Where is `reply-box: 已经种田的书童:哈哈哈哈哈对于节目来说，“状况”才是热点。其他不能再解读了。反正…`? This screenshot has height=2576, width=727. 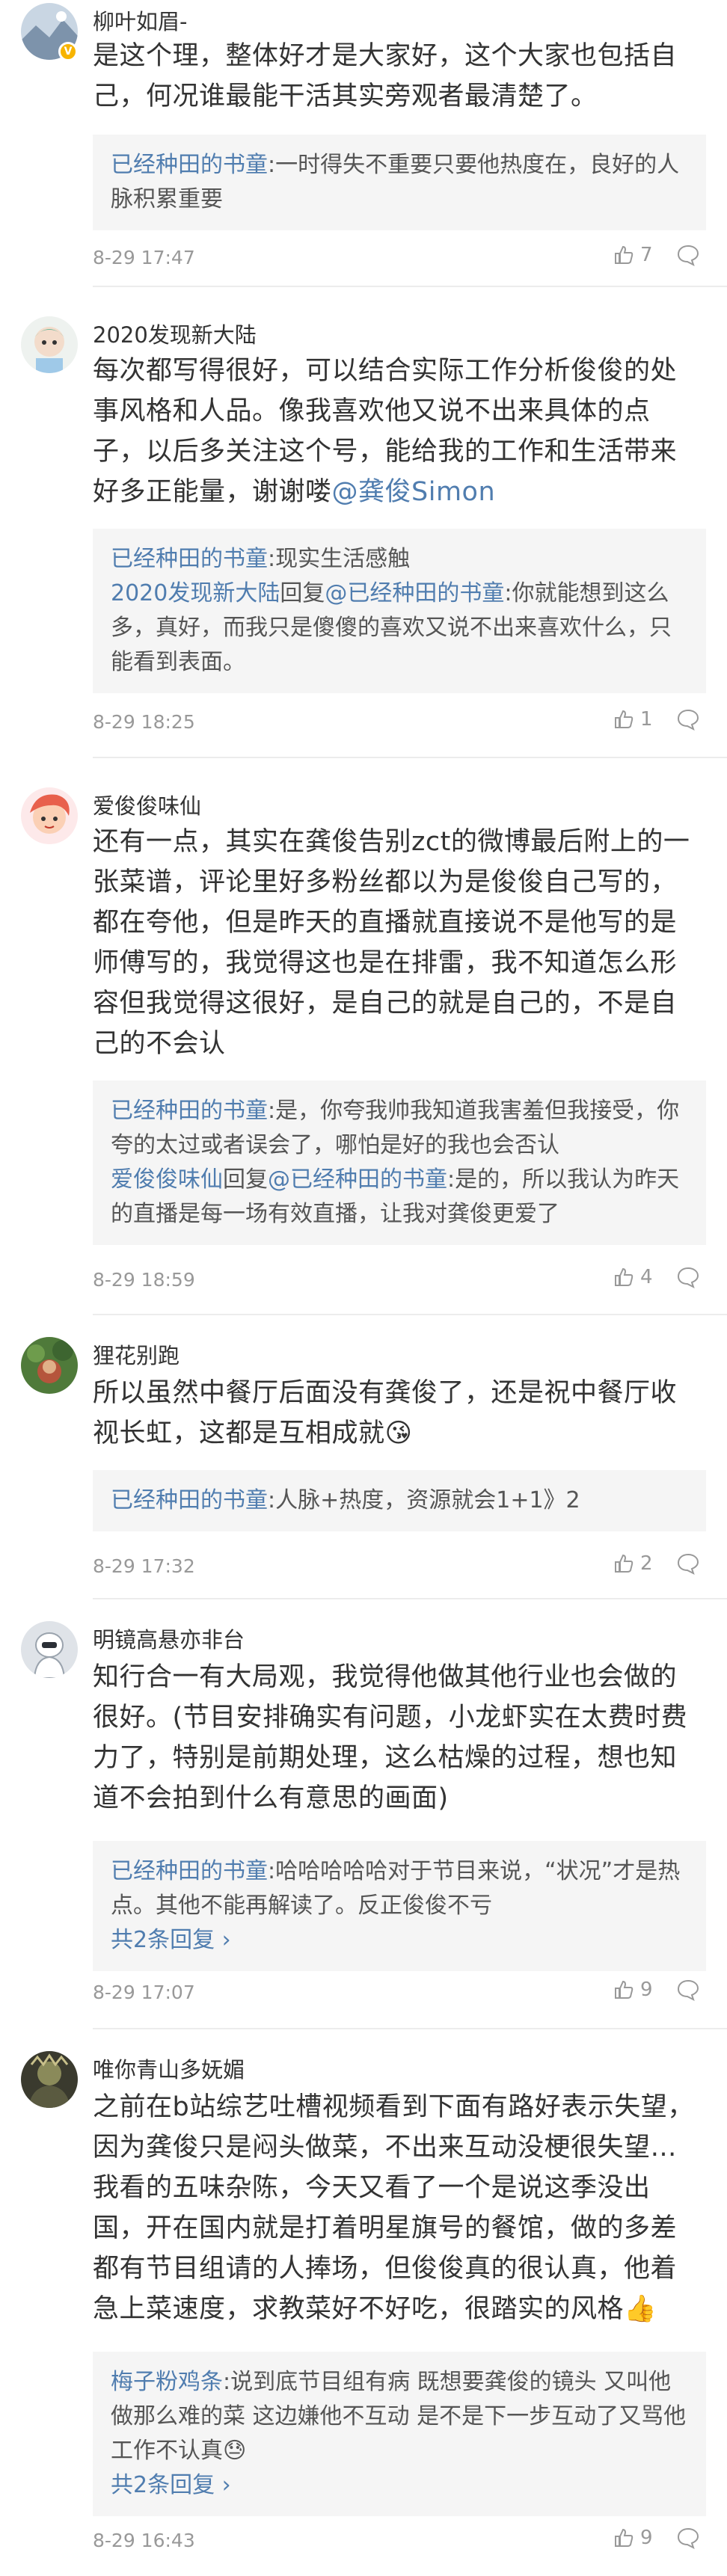
reply-box: 已经种田的书童:哈哈哈哈哈对于节目来说，“状况”才是热点。其他不能再解读了。反正… is located at coordinates (399, 1906).